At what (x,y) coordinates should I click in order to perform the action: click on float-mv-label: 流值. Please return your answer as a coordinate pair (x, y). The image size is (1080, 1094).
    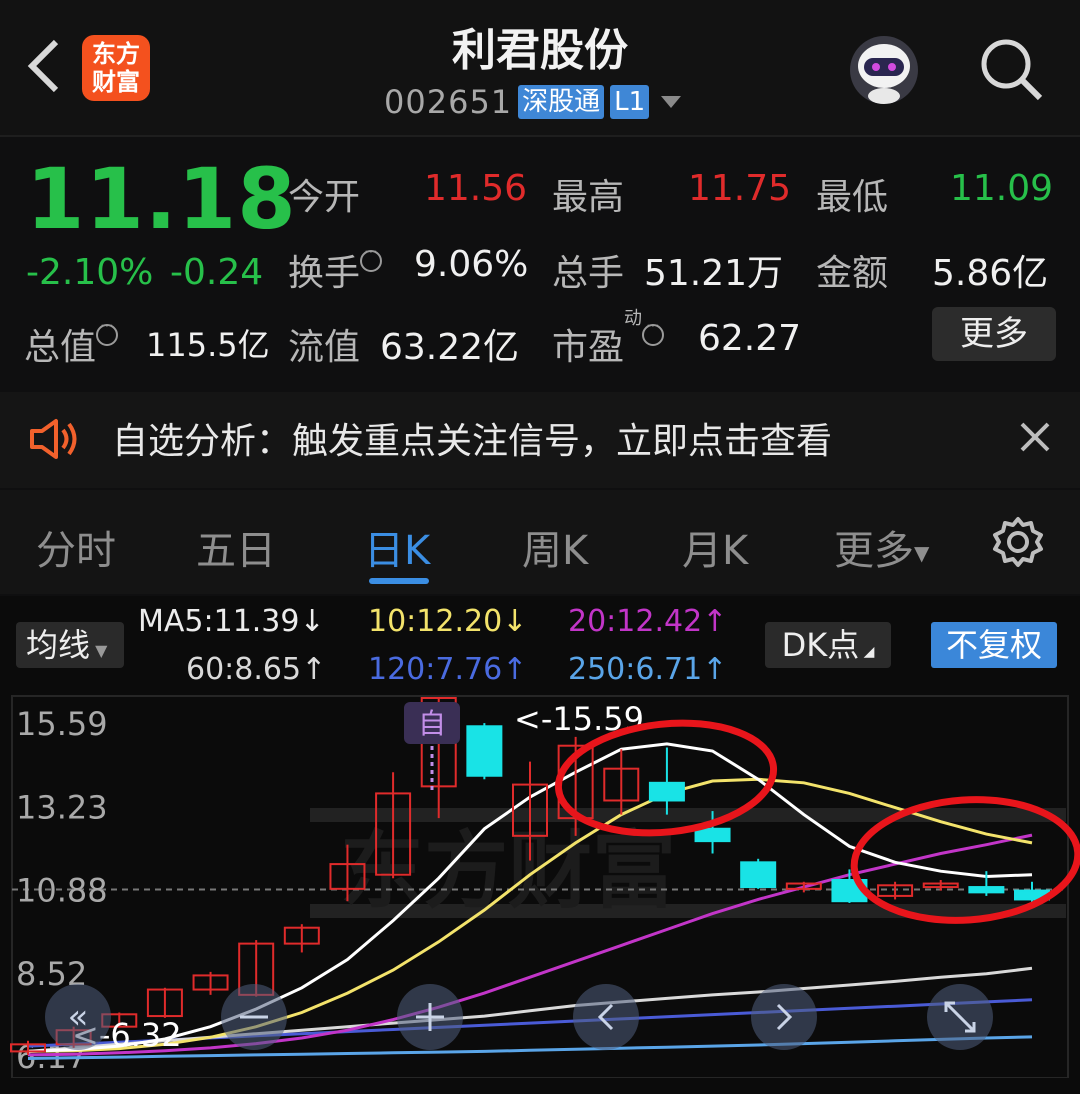
    Looking at the image, I should click on (324, 347).